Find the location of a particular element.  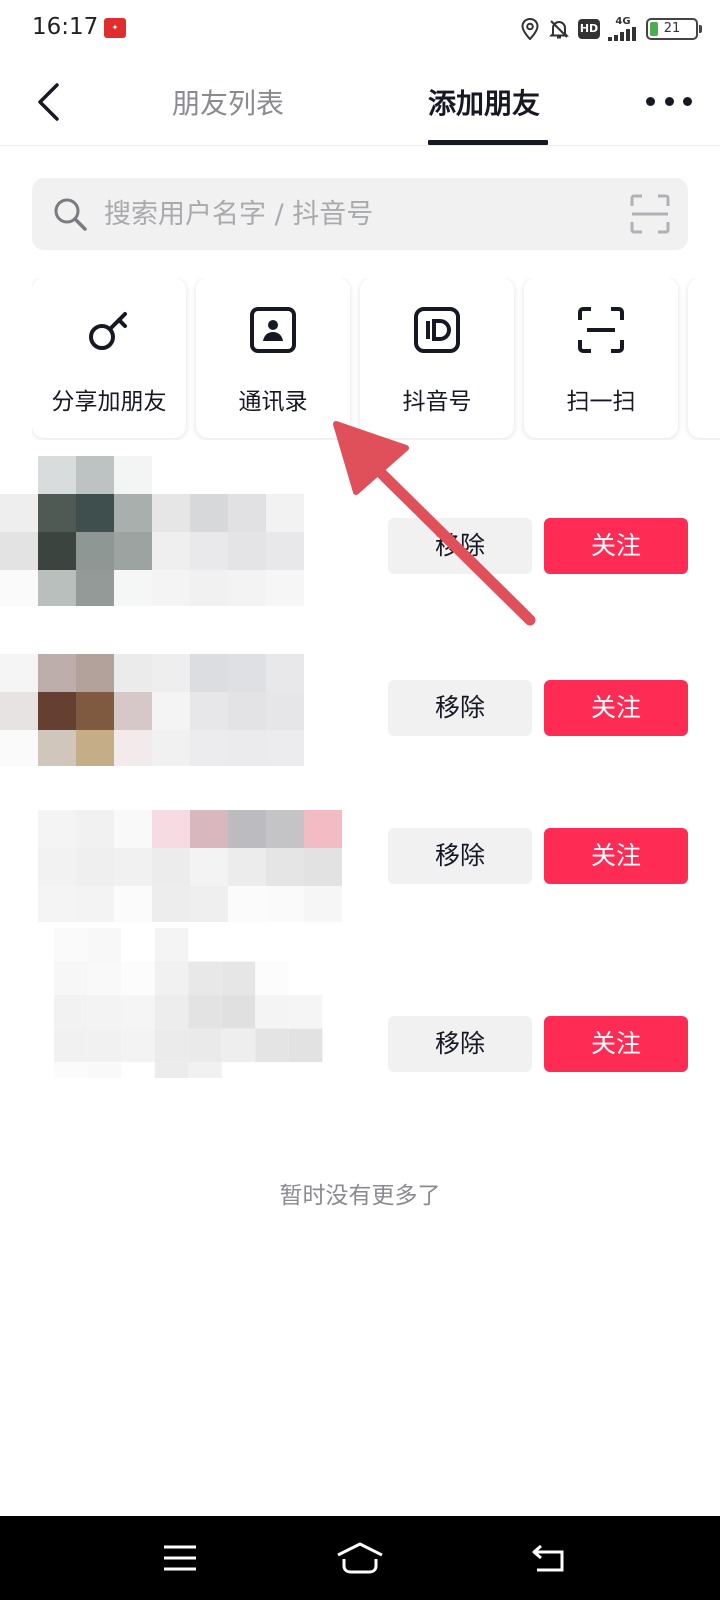

search-input is located at coordinates (354, 214).